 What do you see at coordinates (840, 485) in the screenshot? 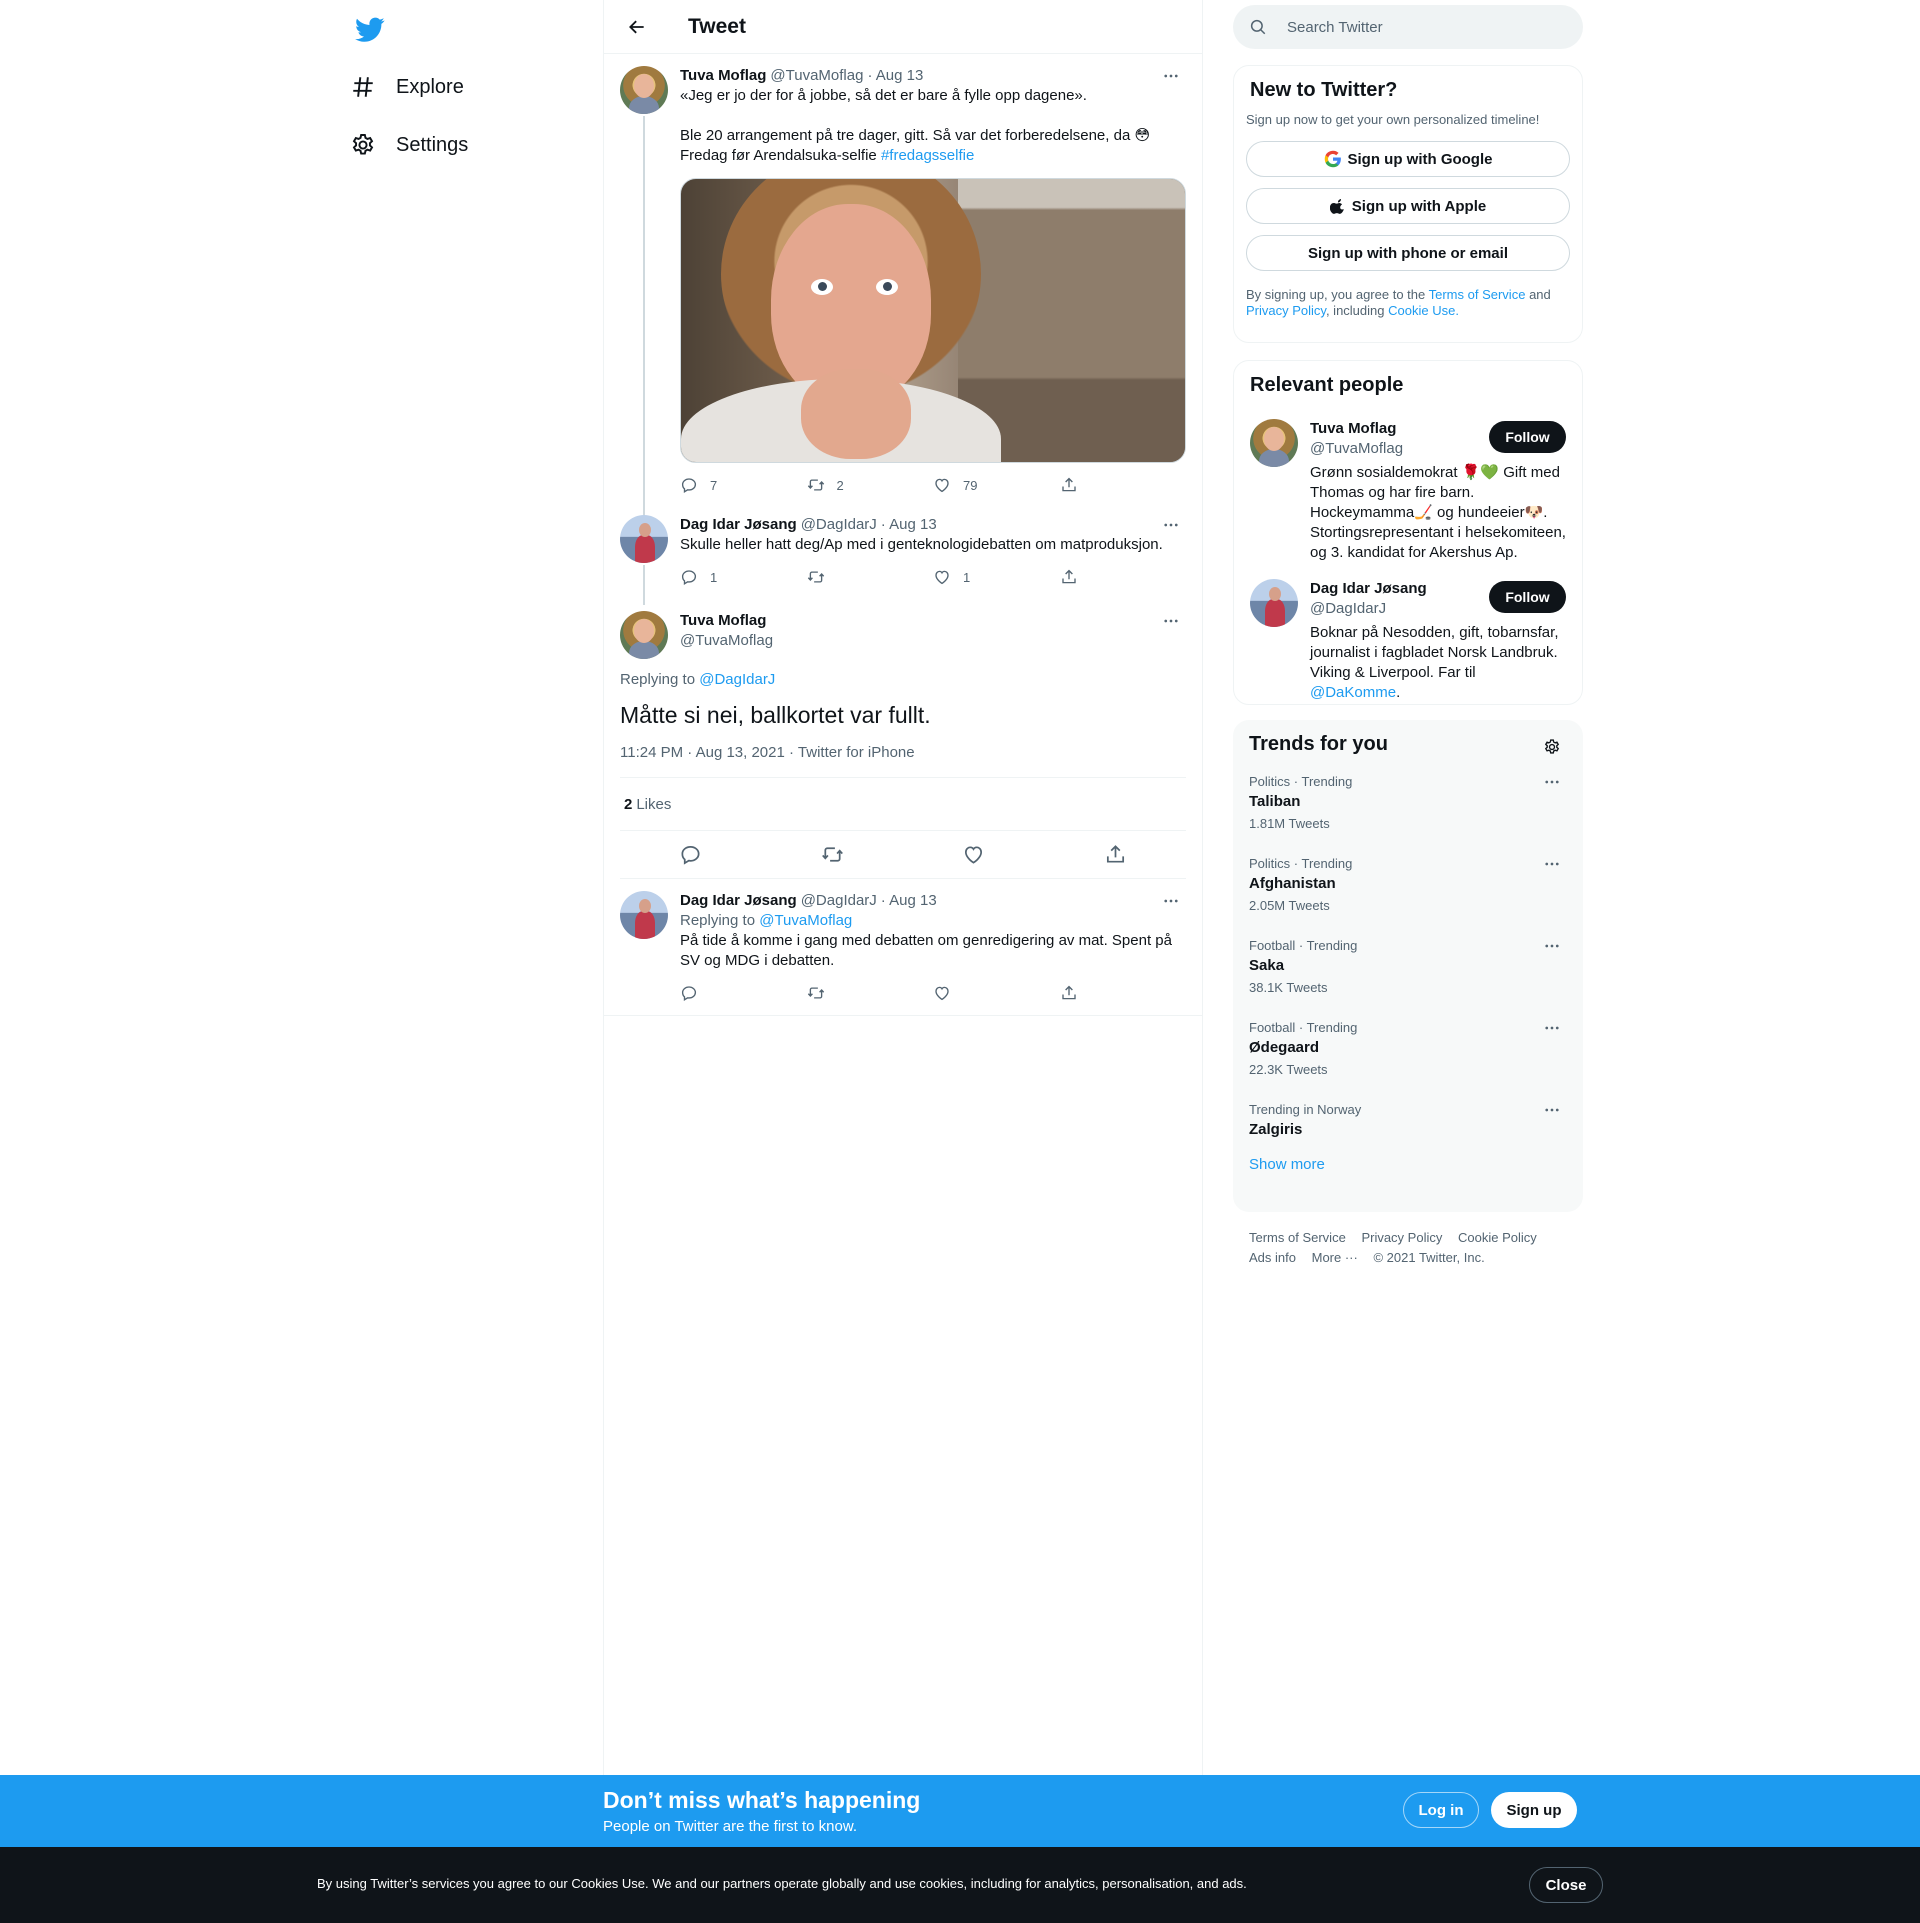
I see `retweet-count: 2` at bounding box center [840, 485].